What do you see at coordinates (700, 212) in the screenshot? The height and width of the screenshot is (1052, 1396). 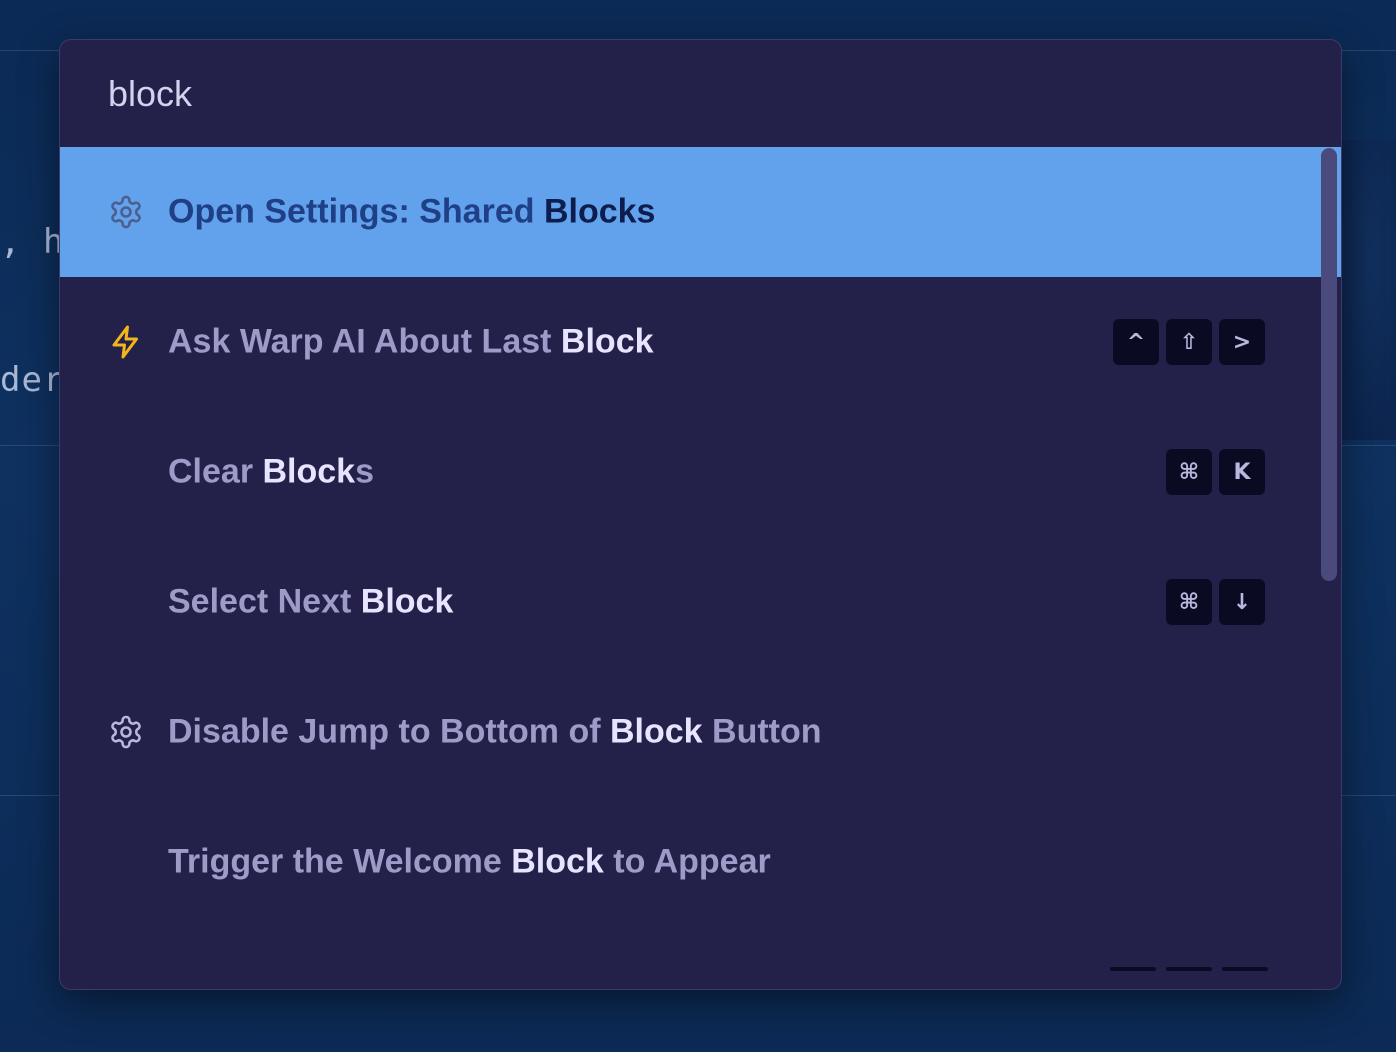 I see `command-item: Open Settings: Shared Blocks` at bounding box center [700, 212].